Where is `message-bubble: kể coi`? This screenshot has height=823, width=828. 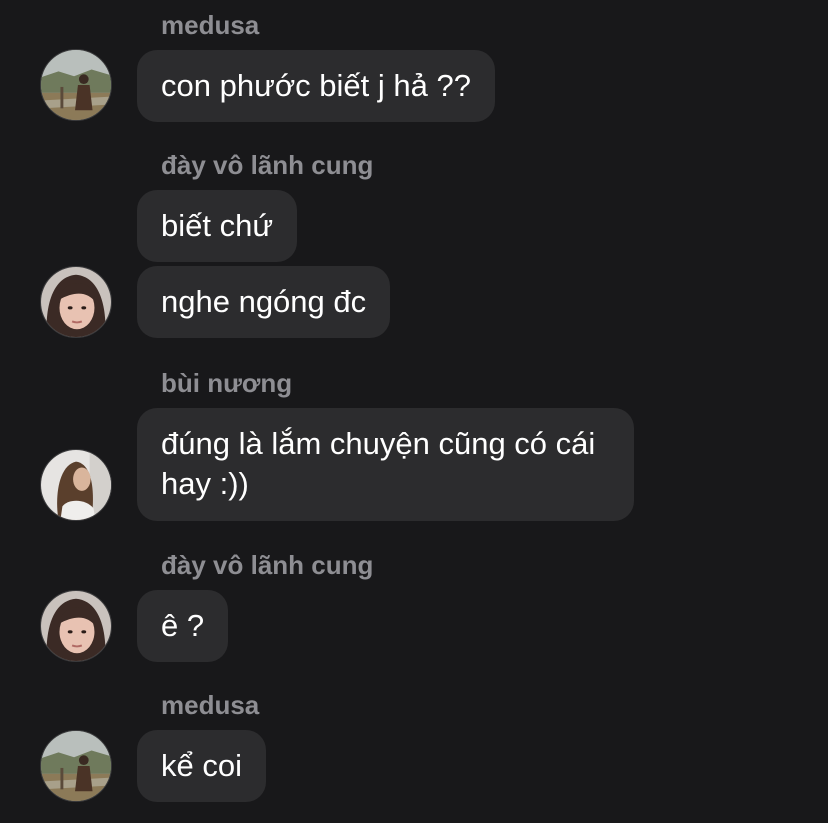 message-bubble: kể coi is located at coordinates (201, 766).